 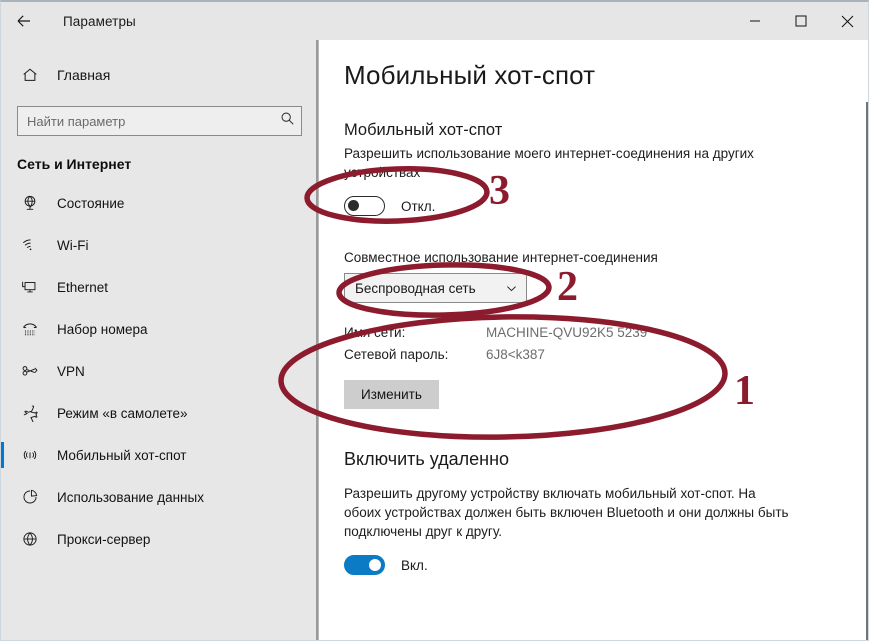 What do you see at coordinates (515, 354) in the screenshot?
I see `network-password-value: 6J8<k387` at bounding box center [515, 354].